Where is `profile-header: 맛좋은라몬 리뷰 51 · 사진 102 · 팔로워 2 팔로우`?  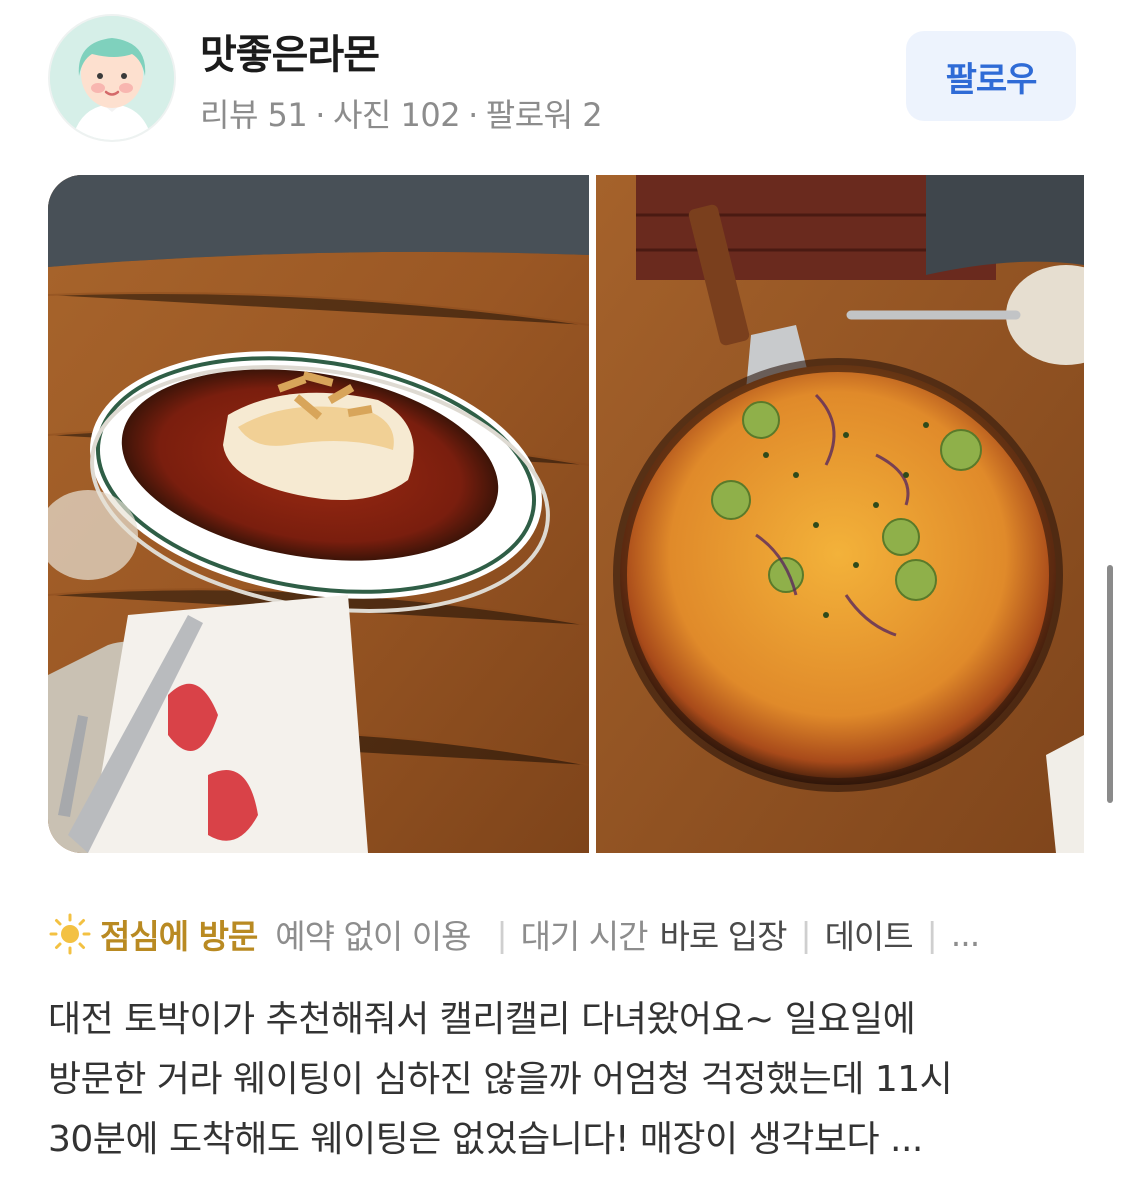 profile-header: 맛좋은라몬 리뷰 51 · 사진 102 · 팔로워 2 팔로우 is located at coordinates (562, 80).